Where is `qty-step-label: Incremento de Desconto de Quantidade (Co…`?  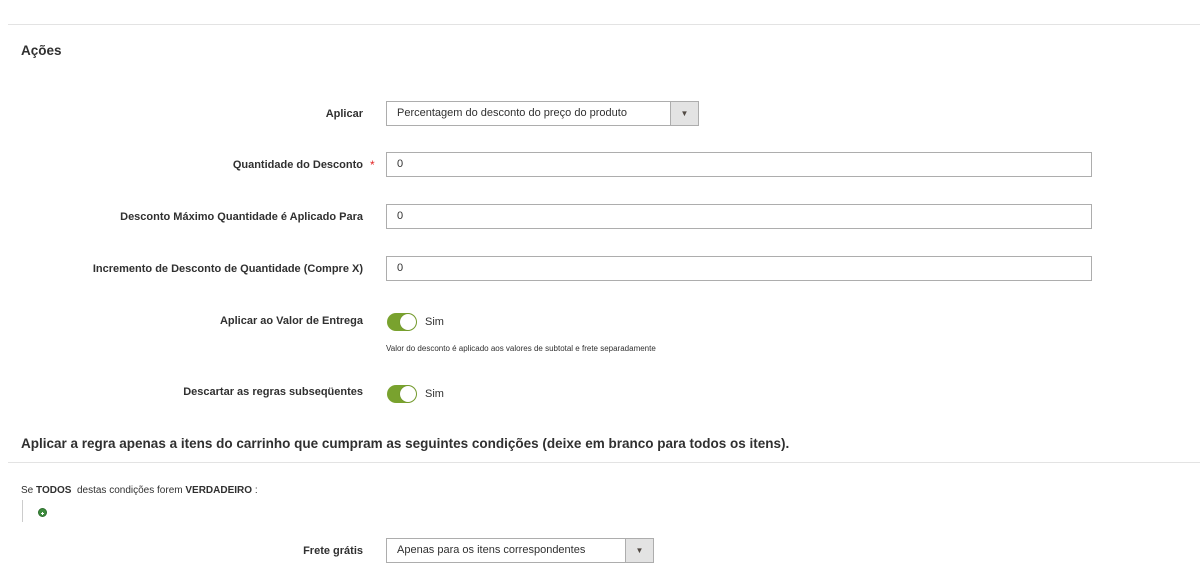 qty-step-label: Incremento de Desconto de Quantidade (Co… is located at coordinates (227, 269).